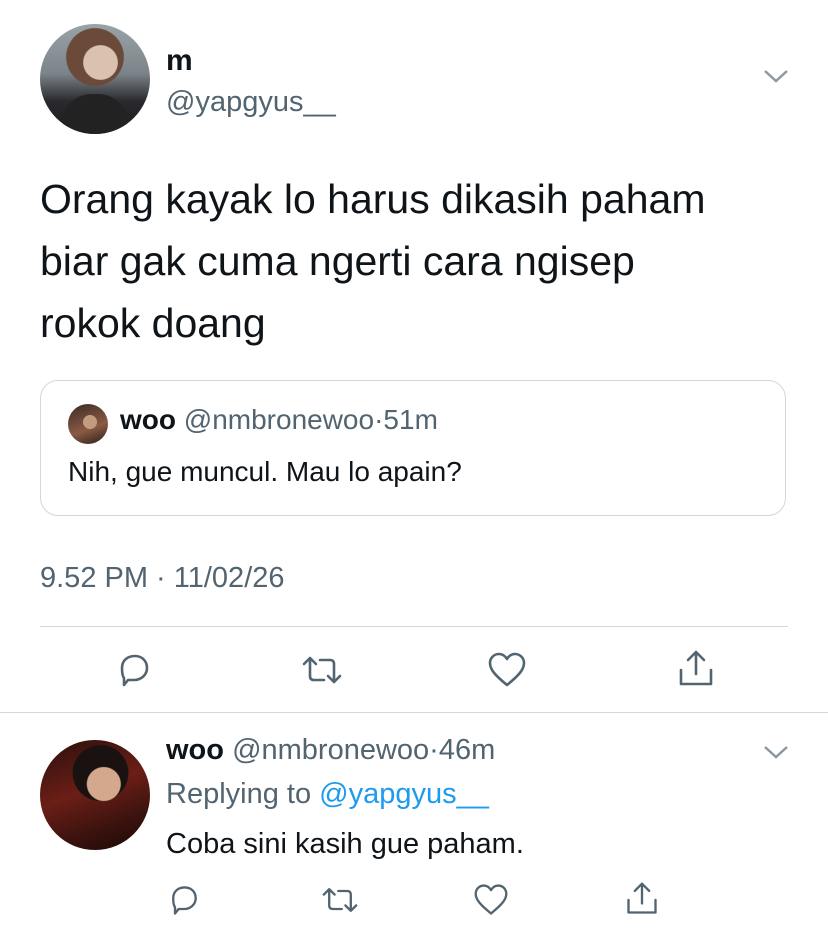  I want to click on tweet-text-line: biar gak cuma ngerti cara ngisep, so click(337, 261).